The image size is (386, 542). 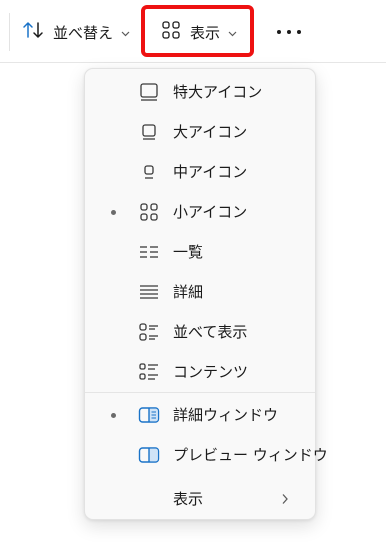 I want to click on grid-icon, so click(x=171, y=32).